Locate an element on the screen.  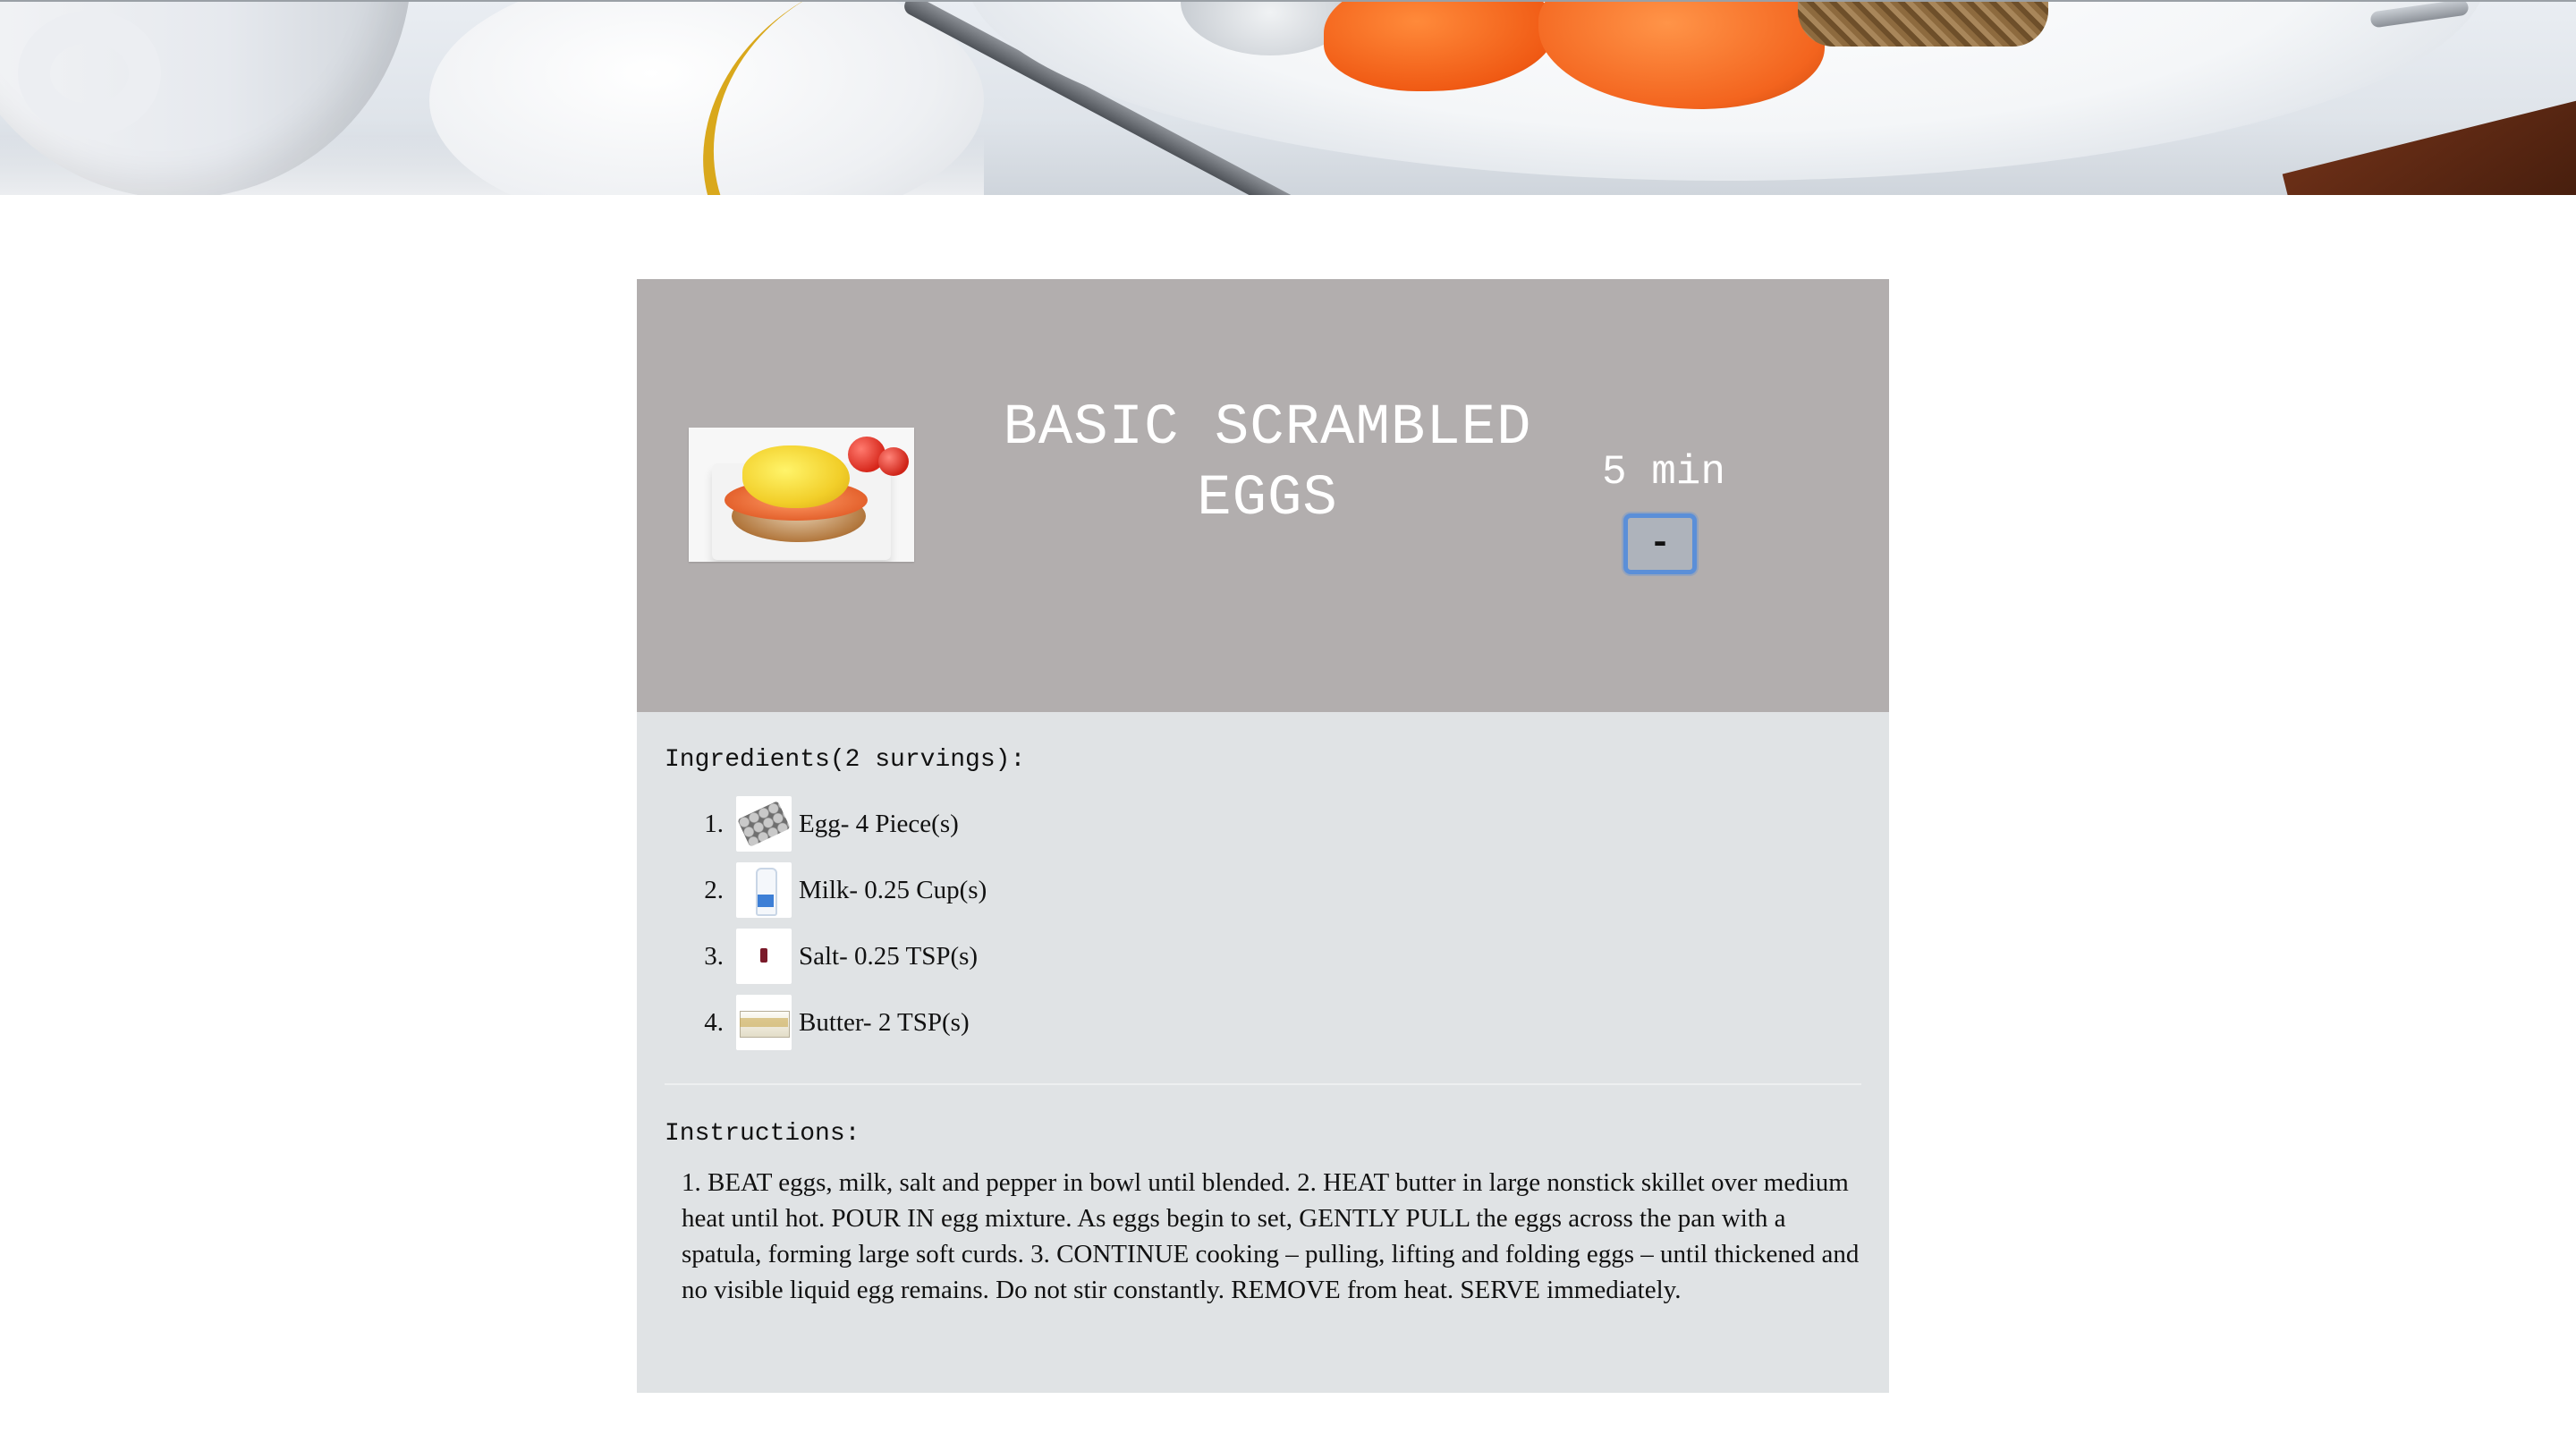
recipe-title: BASIC SCRAMBLED EGGS is located at coordinates (1267, 463).